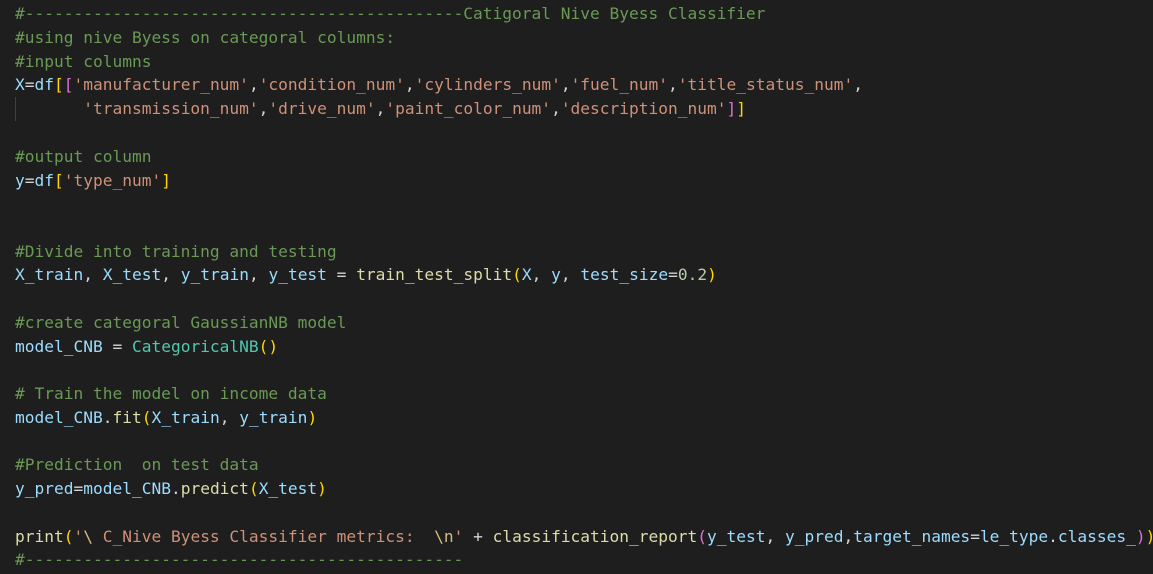  I want to click on token-function: print, so click(39, 536).